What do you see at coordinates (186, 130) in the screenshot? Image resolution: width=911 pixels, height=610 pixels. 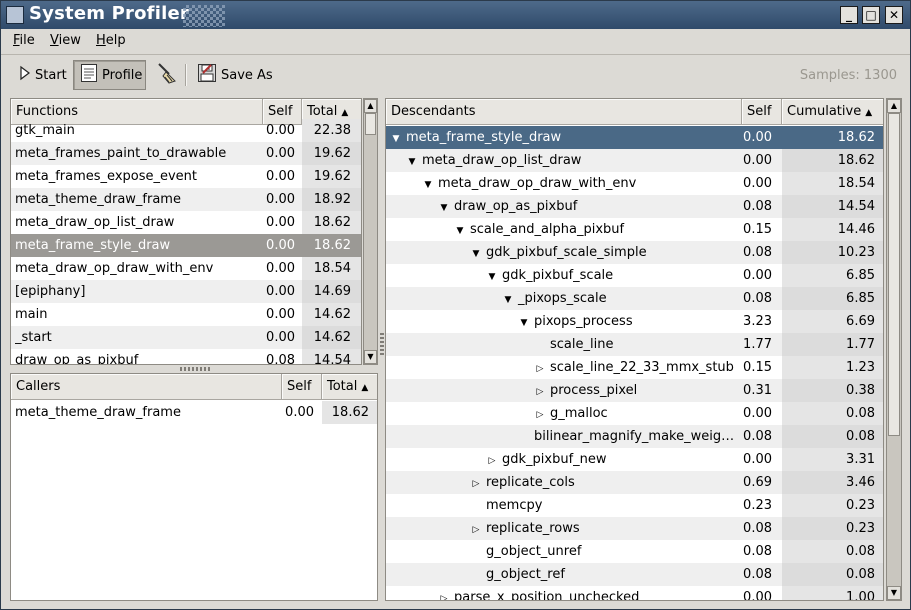 I see `function-row: gtk_main 0.00 22.38` at bounding box center [186, 130].